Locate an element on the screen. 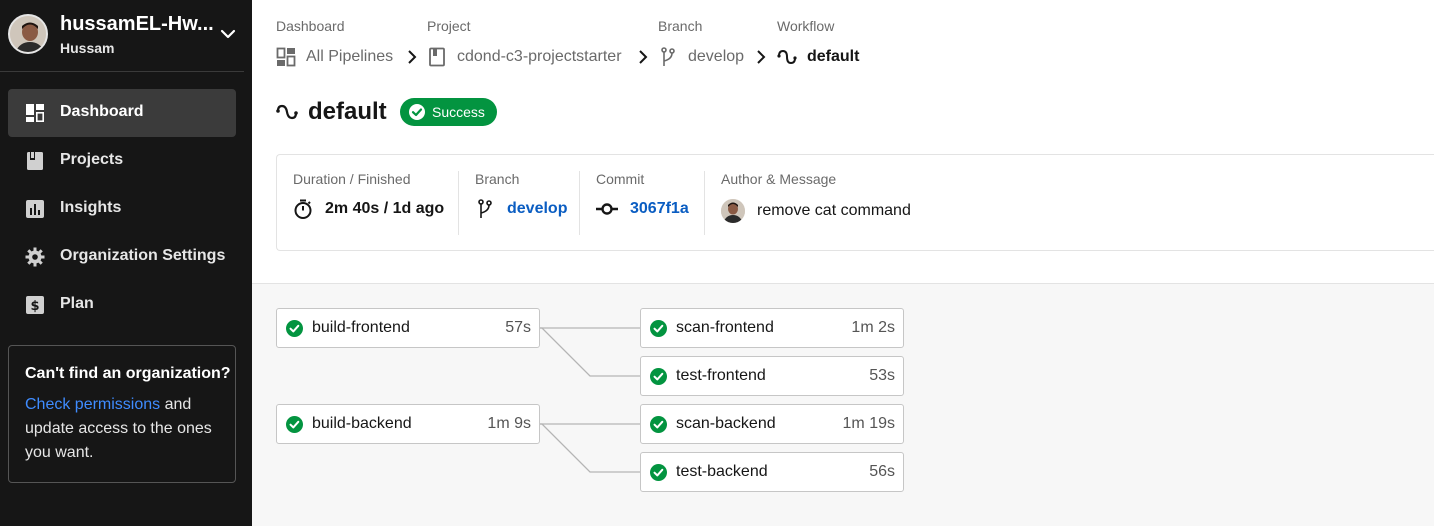 Image resolution: width=1434 pixels, height=526 pixels. commit-section: Commit 3067f1a is located at coordinates (642, 203).